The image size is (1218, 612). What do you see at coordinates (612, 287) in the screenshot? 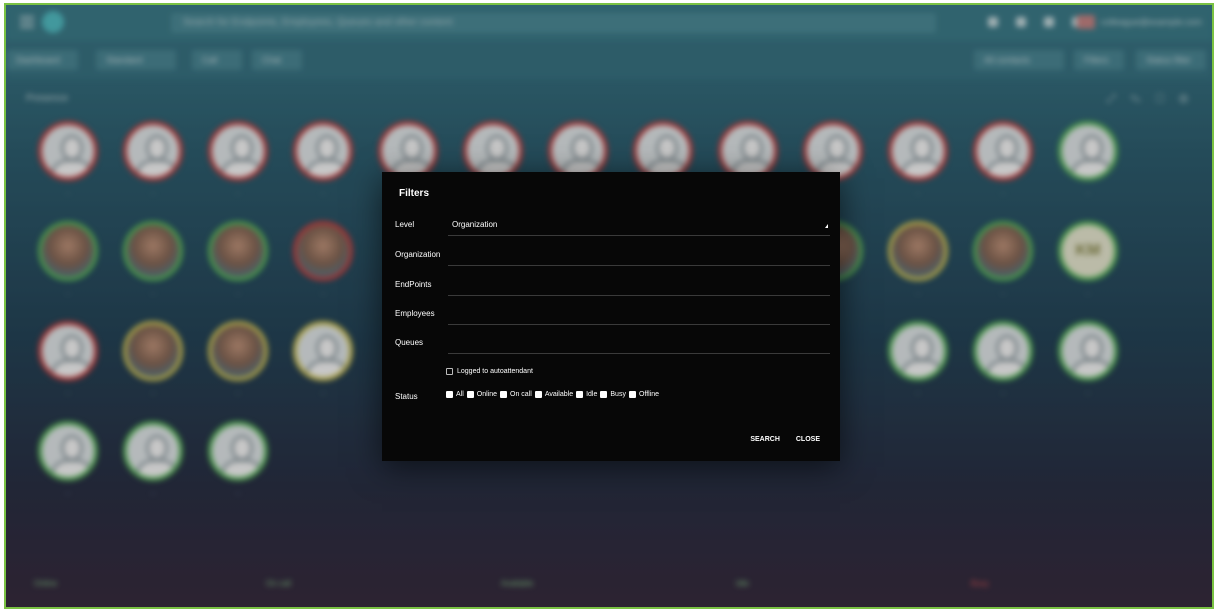
I see `endpoints-field: EndPoints` at bounding box center [612, 287].